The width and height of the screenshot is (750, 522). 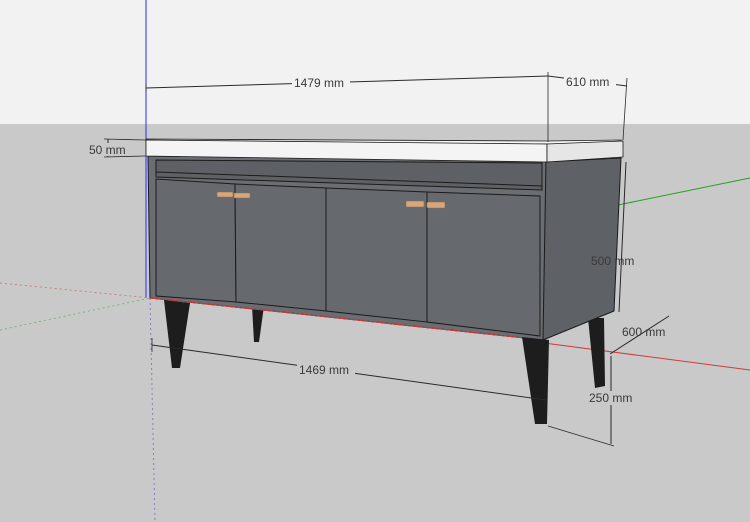 I want to click on cabinet-side-panel, so click(x=582, y=249).